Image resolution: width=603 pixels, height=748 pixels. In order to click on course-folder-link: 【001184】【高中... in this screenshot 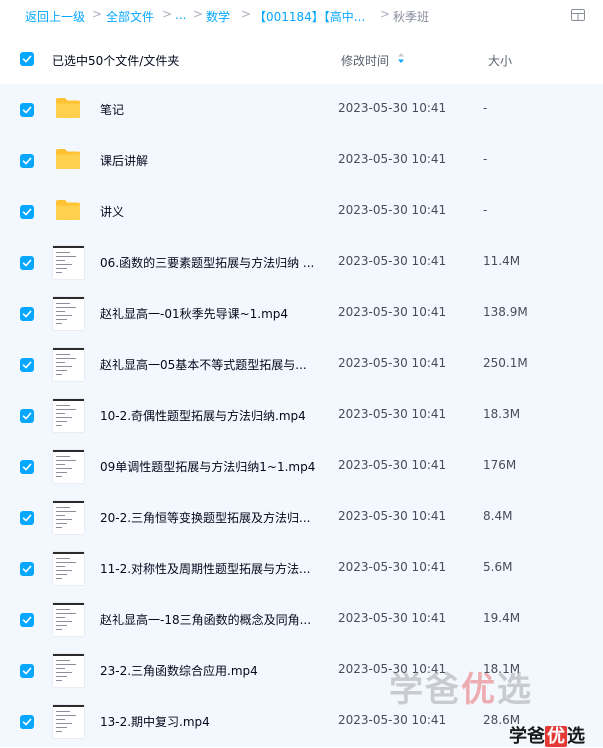, I will do `click(309, 16)`.